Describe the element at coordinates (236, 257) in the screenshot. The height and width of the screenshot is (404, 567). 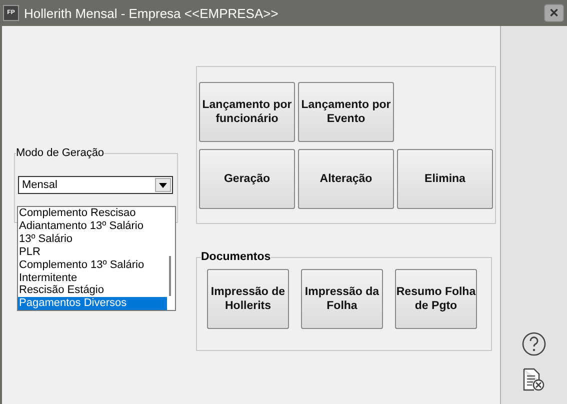
I see `group-legend: Documentos` at that location.